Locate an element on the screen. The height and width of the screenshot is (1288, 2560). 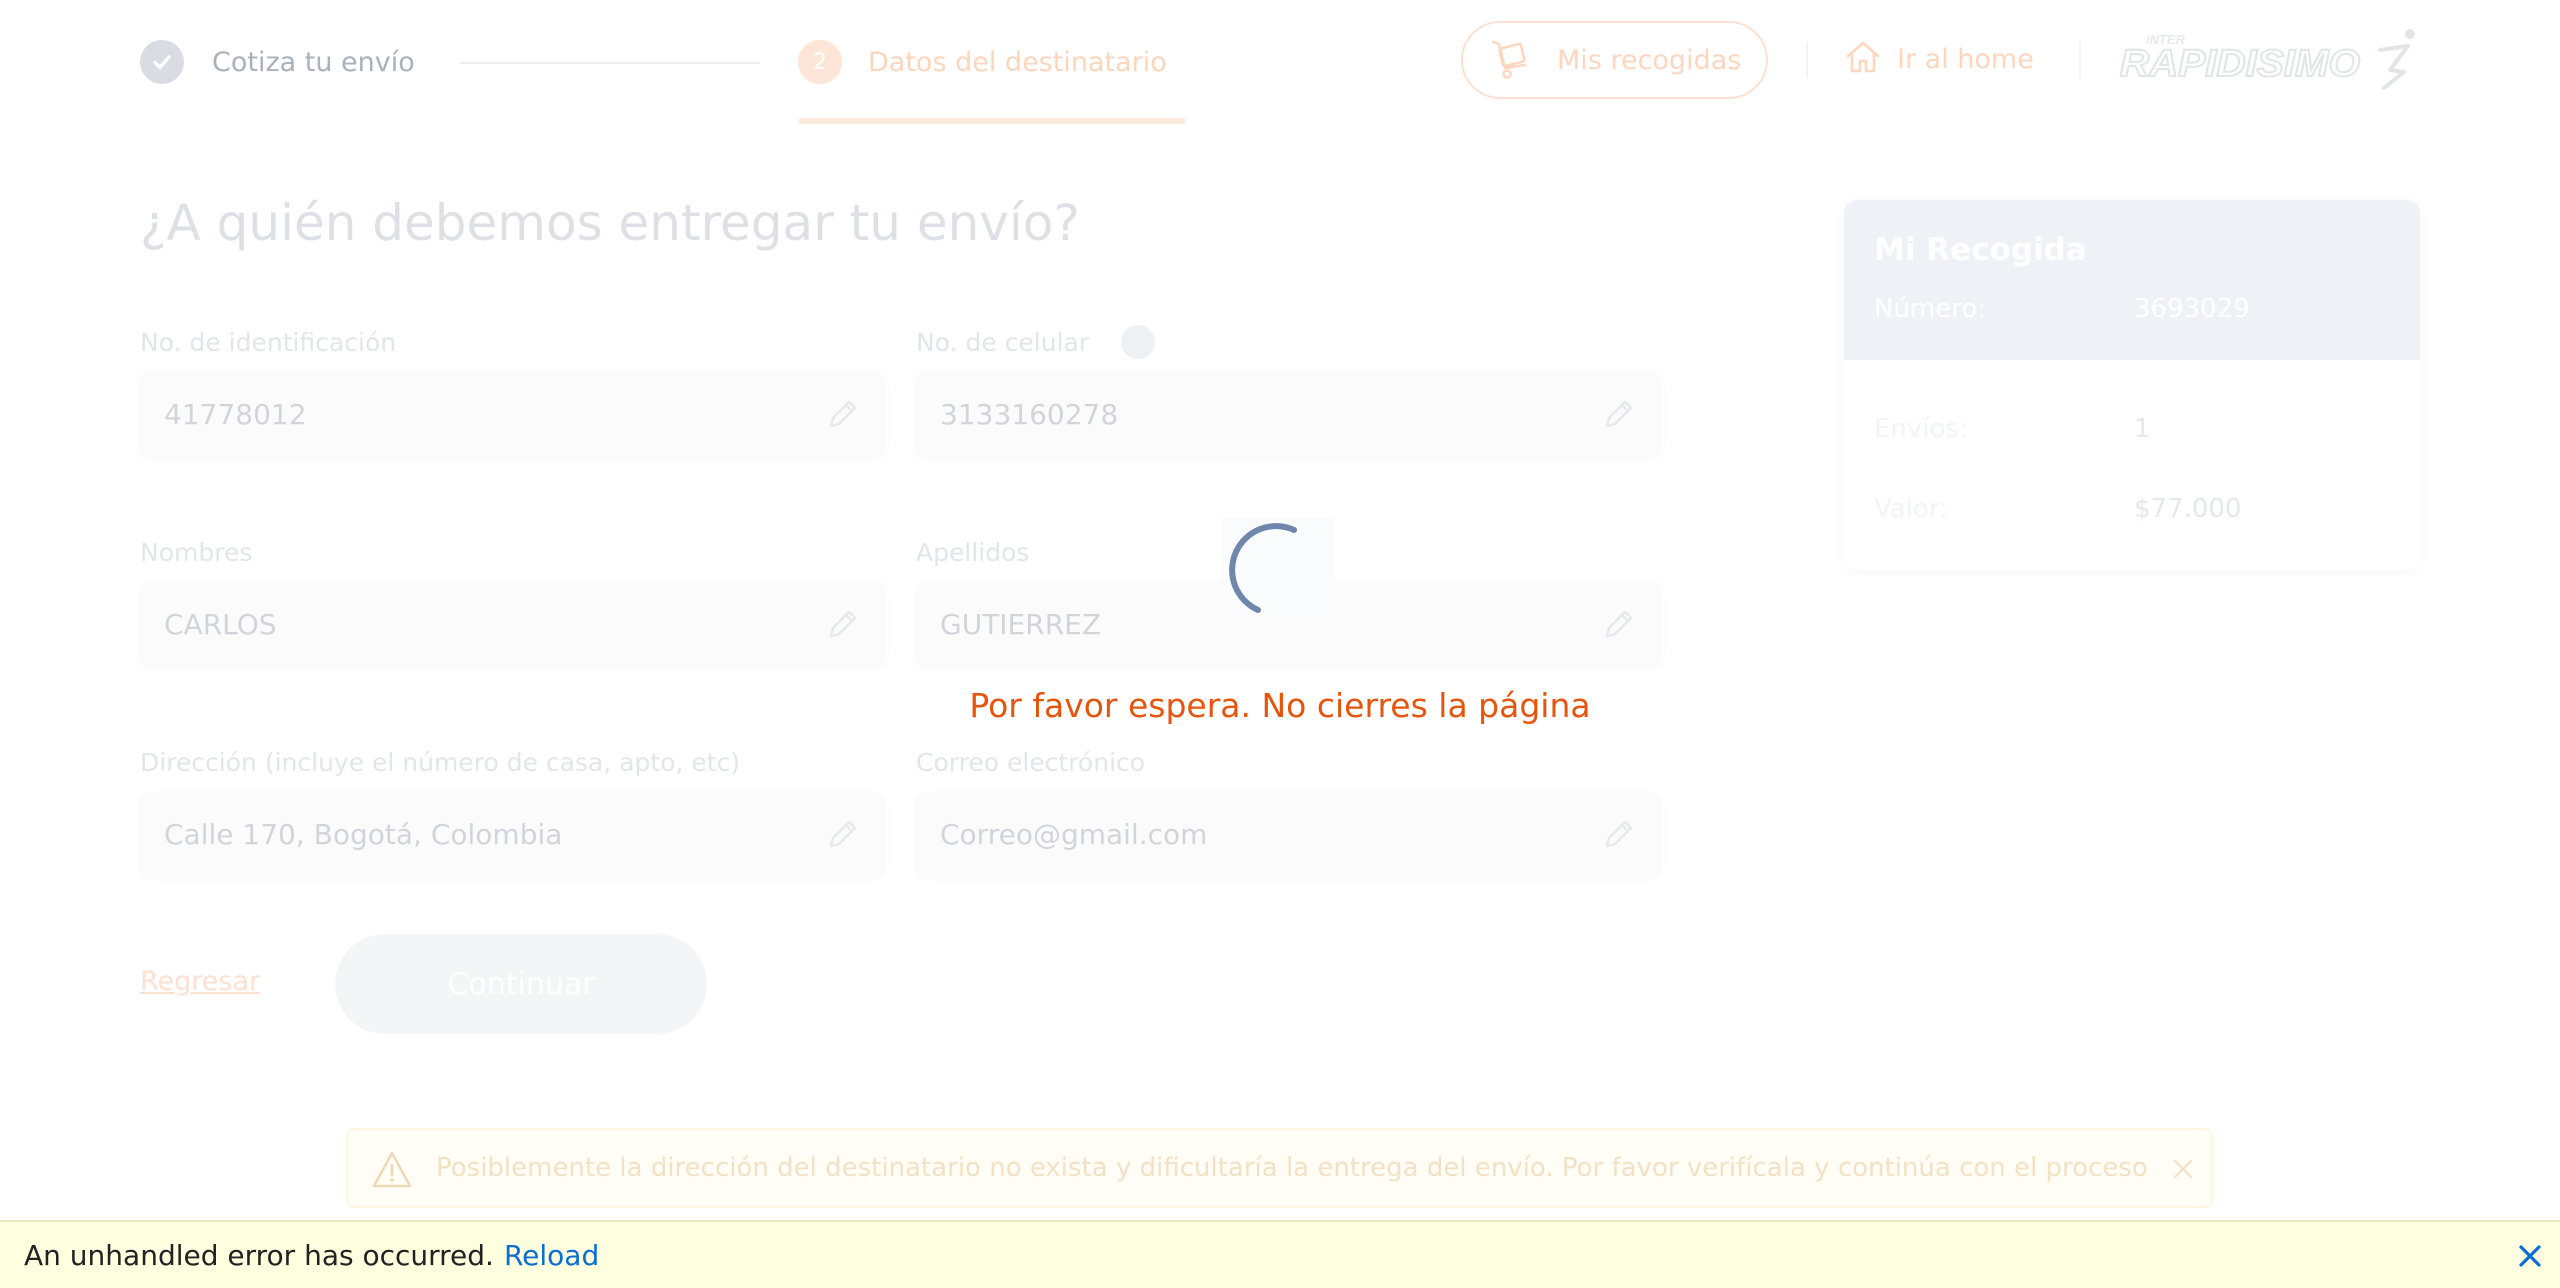
my-pickups-button: Mis recogidas is located at coordinates (1614, 60).